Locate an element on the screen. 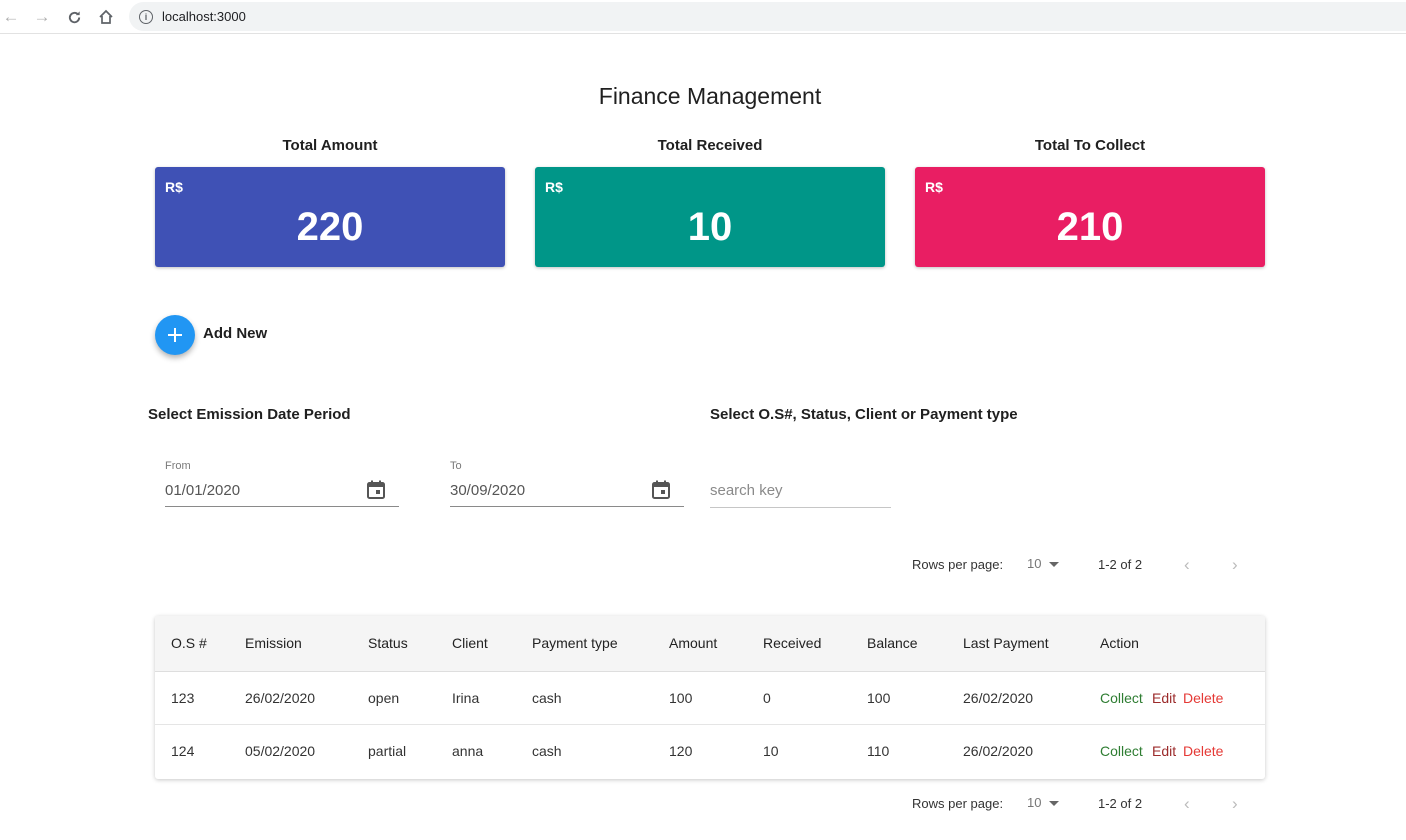 This screenshot has width=1406, height=840. back-icon: ← is located at coordinates (11, 17).